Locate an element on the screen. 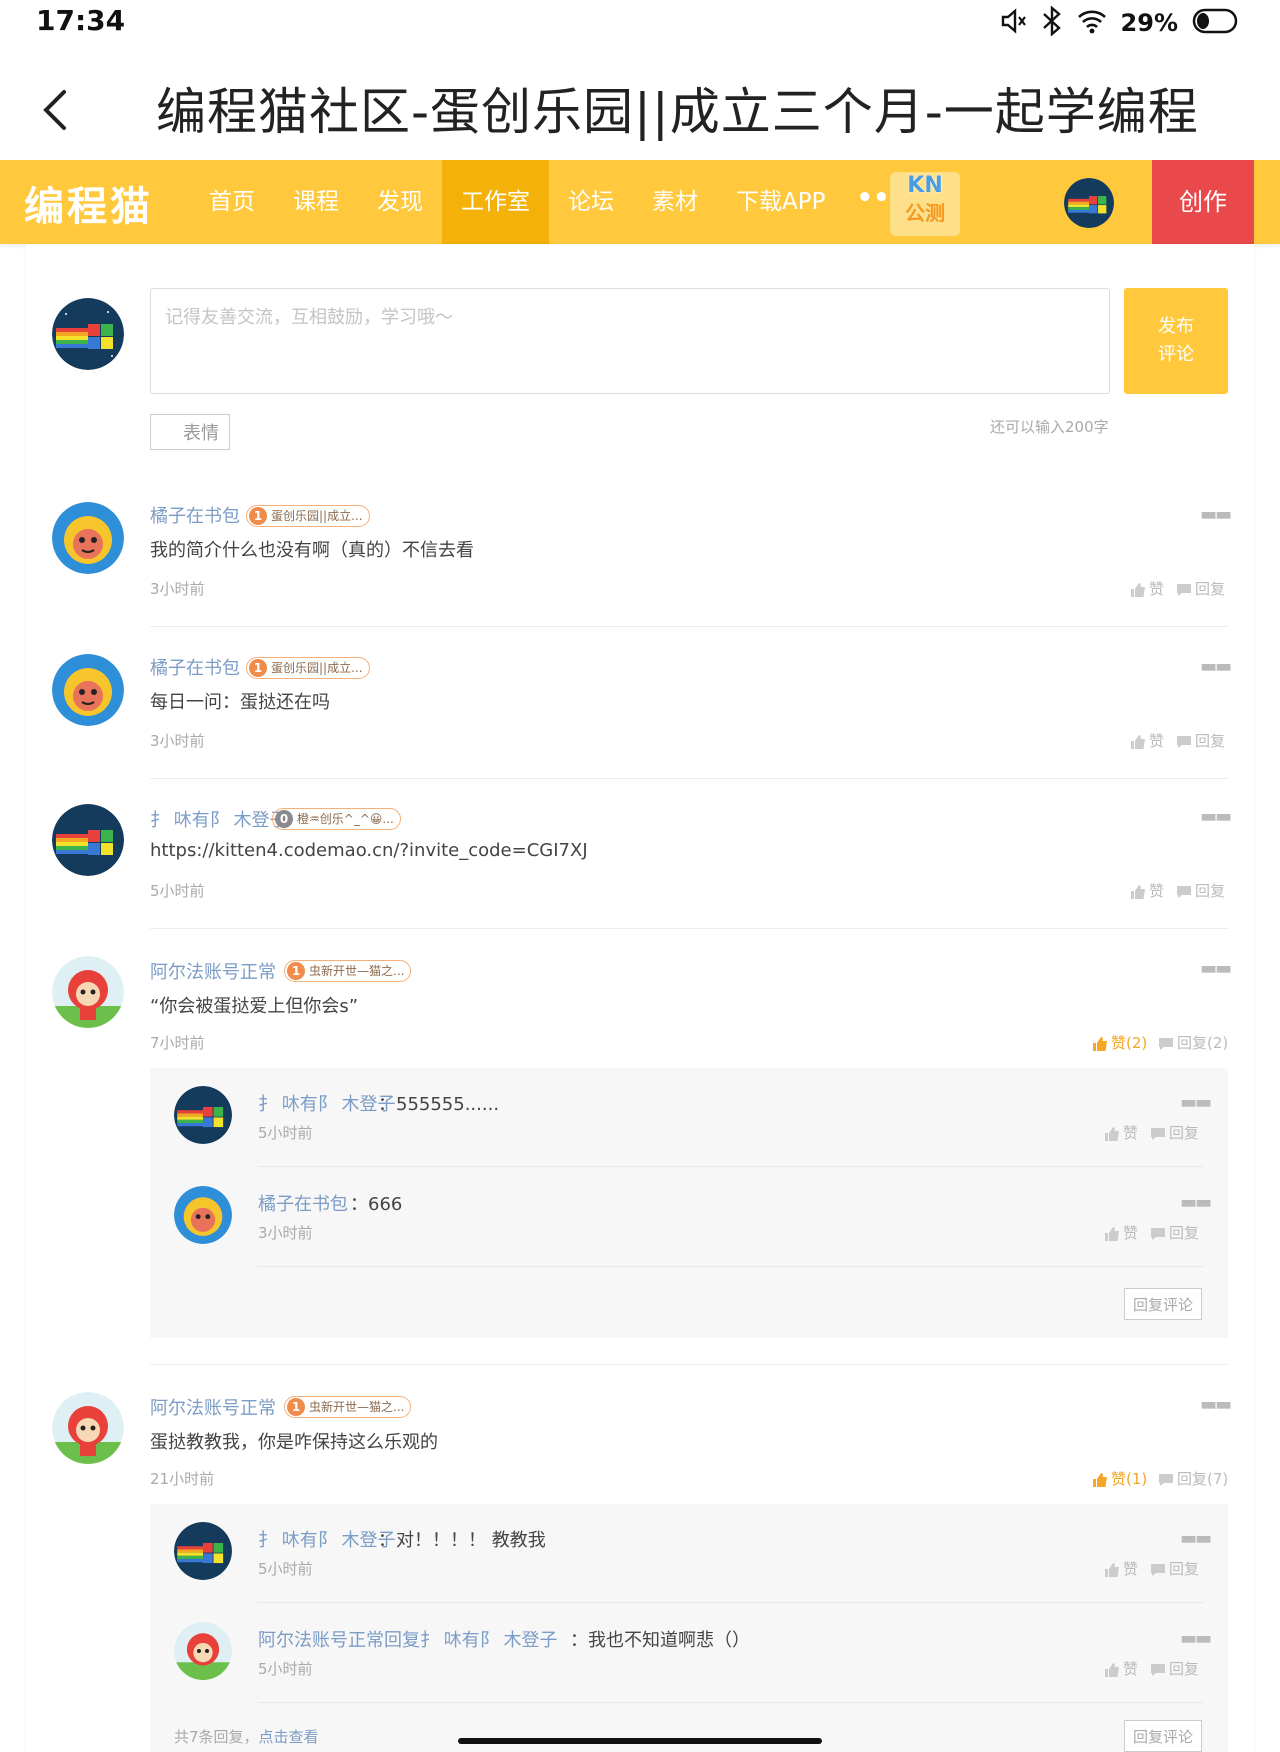 This screenshot has width=1280, height=1752. nav-download-app: 下载APP is located at coordinates (780, 202).